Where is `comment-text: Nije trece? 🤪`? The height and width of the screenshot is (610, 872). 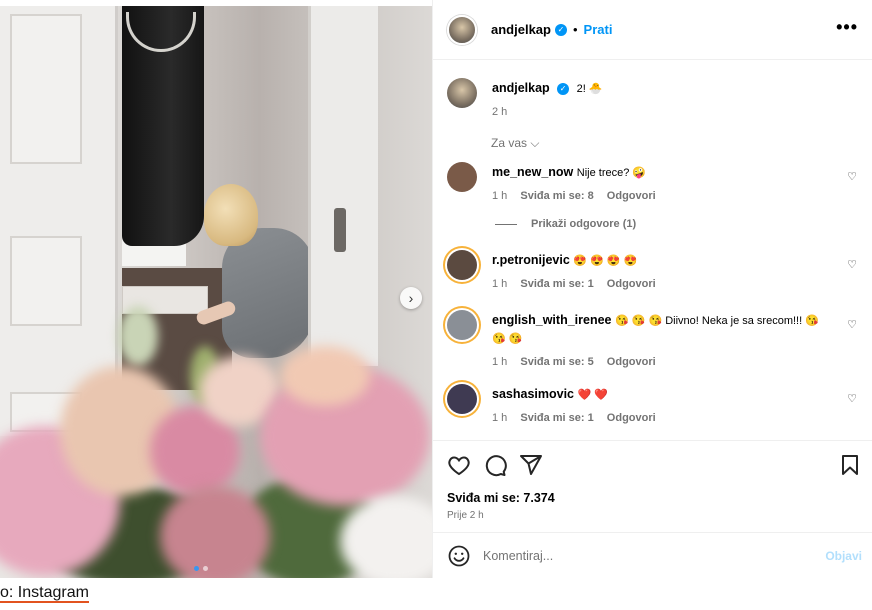
comment-text: Nije trece? 🤪 is located at coordinates (611, 173).